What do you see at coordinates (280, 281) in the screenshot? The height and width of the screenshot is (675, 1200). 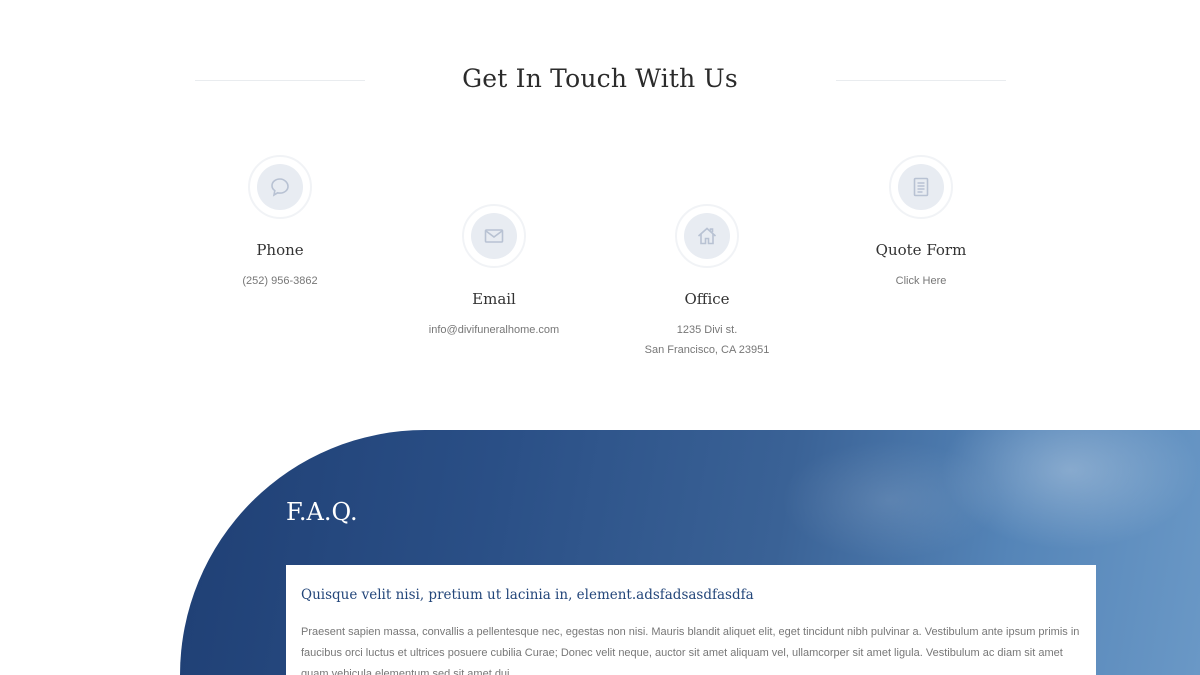 I see `phone-number: (252) 956-3862` at bounding box center [280, 281].